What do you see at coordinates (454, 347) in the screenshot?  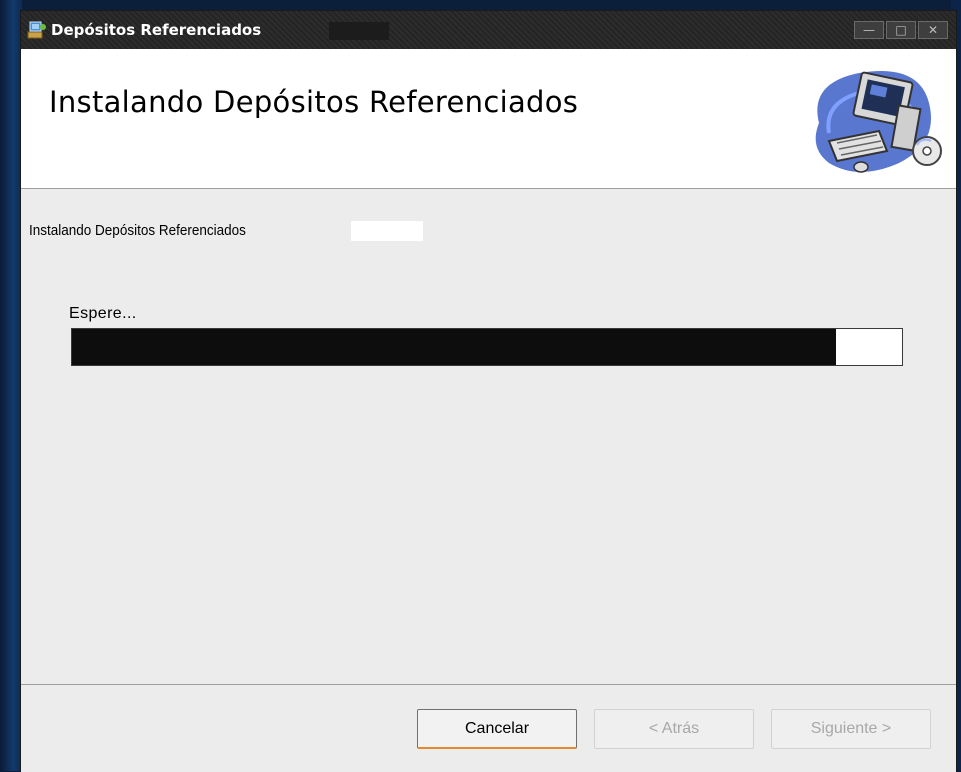 I see `progress-bar-fill` at bounding box center [454, 347].